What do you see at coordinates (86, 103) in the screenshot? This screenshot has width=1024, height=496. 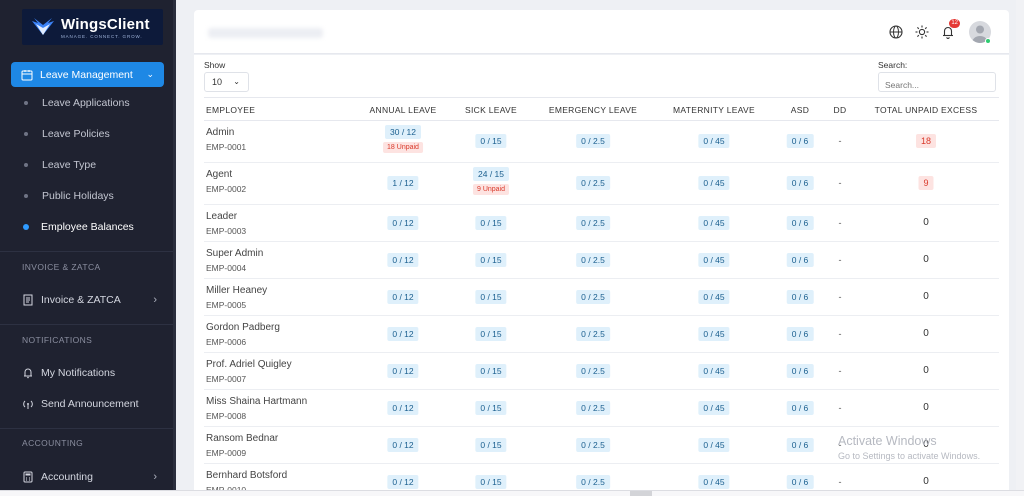 I see `sidebar-subitem-label: Leave Applications` at bounding box center [86, 103].